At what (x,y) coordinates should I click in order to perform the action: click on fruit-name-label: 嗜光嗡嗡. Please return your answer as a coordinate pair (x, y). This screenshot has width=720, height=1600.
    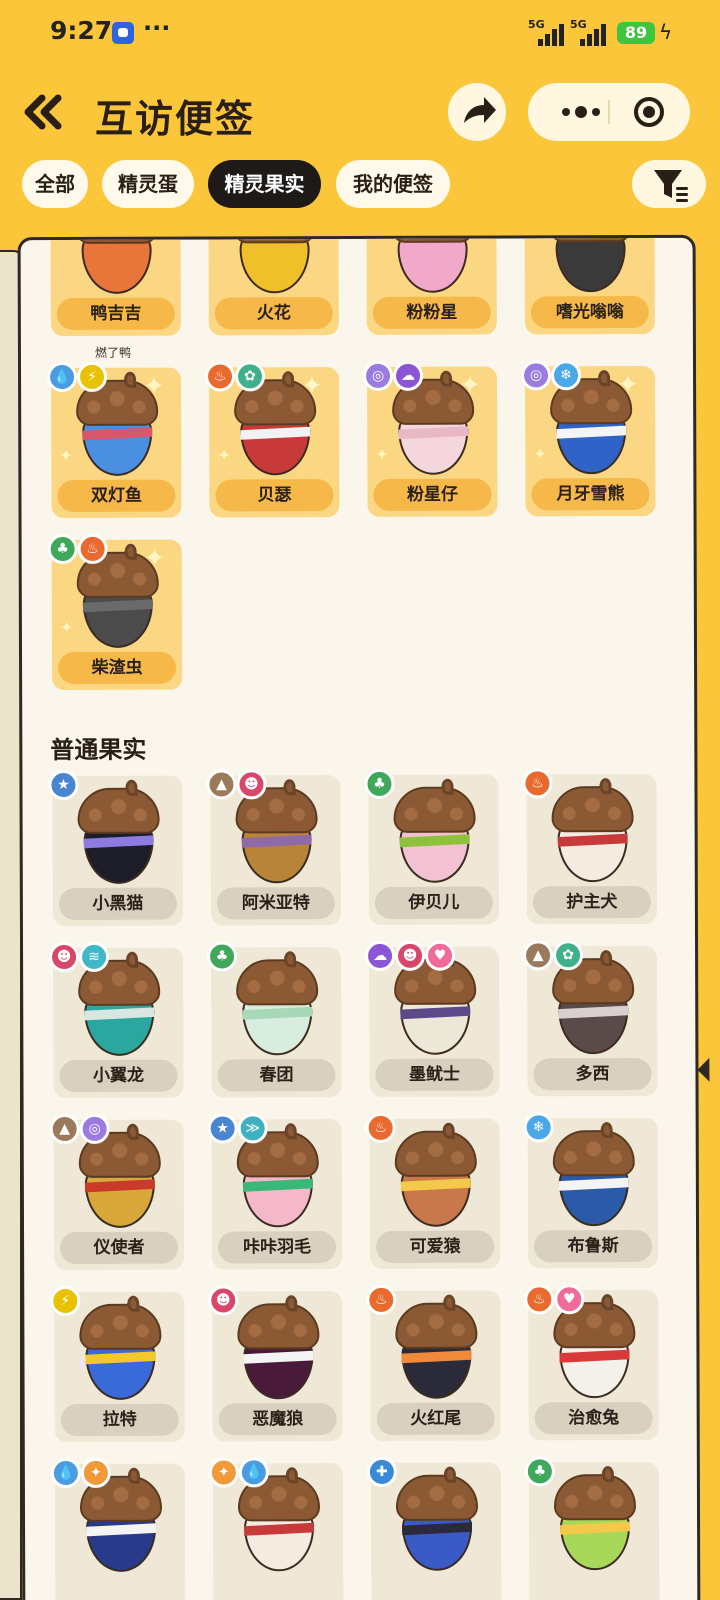
    Looking at the image, I should click on (589, 312).